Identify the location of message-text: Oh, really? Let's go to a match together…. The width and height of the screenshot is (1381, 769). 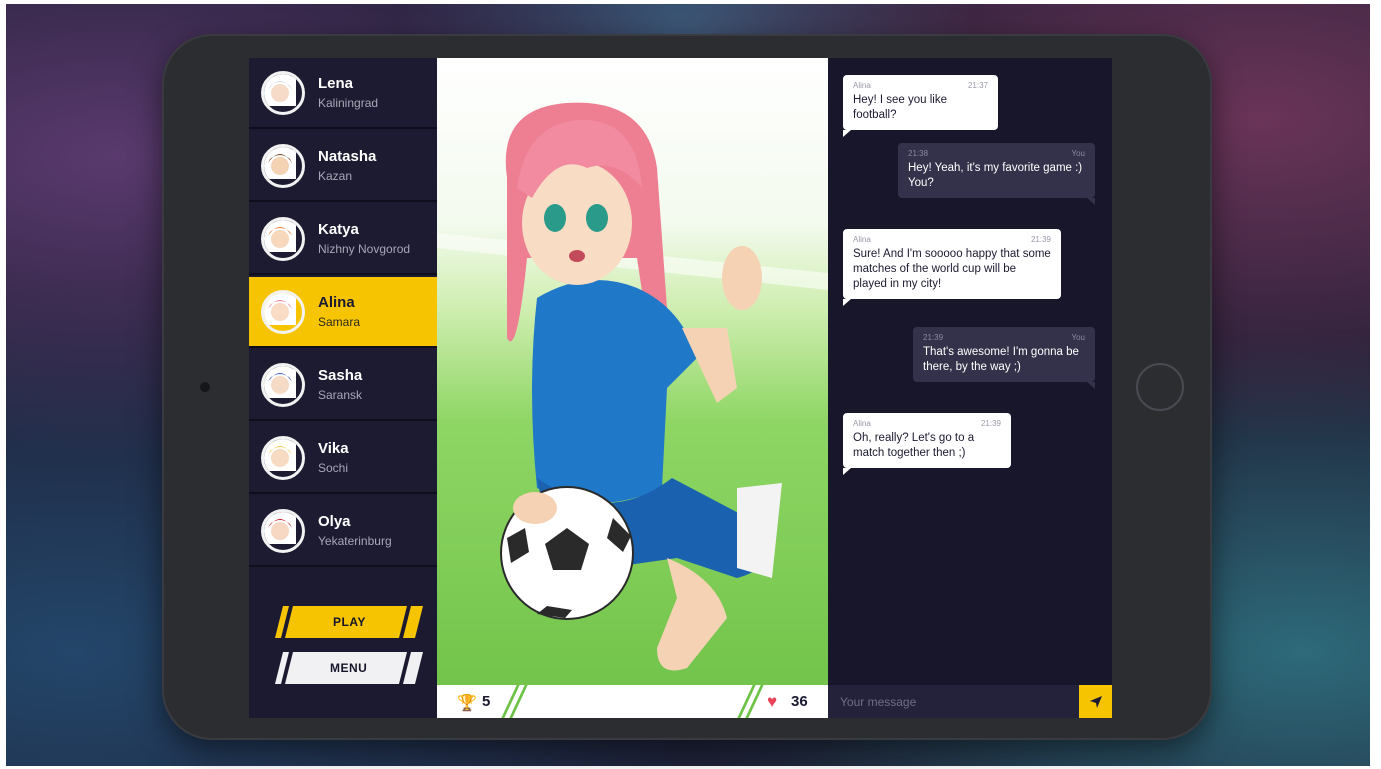
(914, 445).